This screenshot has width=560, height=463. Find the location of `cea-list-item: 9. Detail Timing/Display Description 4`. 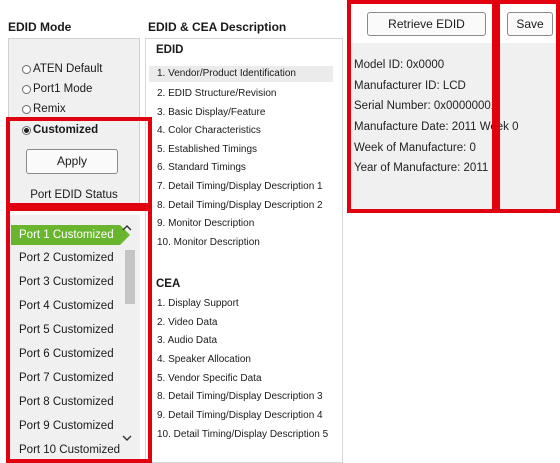

cea-list-item: 9. Detail Timing/Display Description 4 is located at coordinates (240, 415).